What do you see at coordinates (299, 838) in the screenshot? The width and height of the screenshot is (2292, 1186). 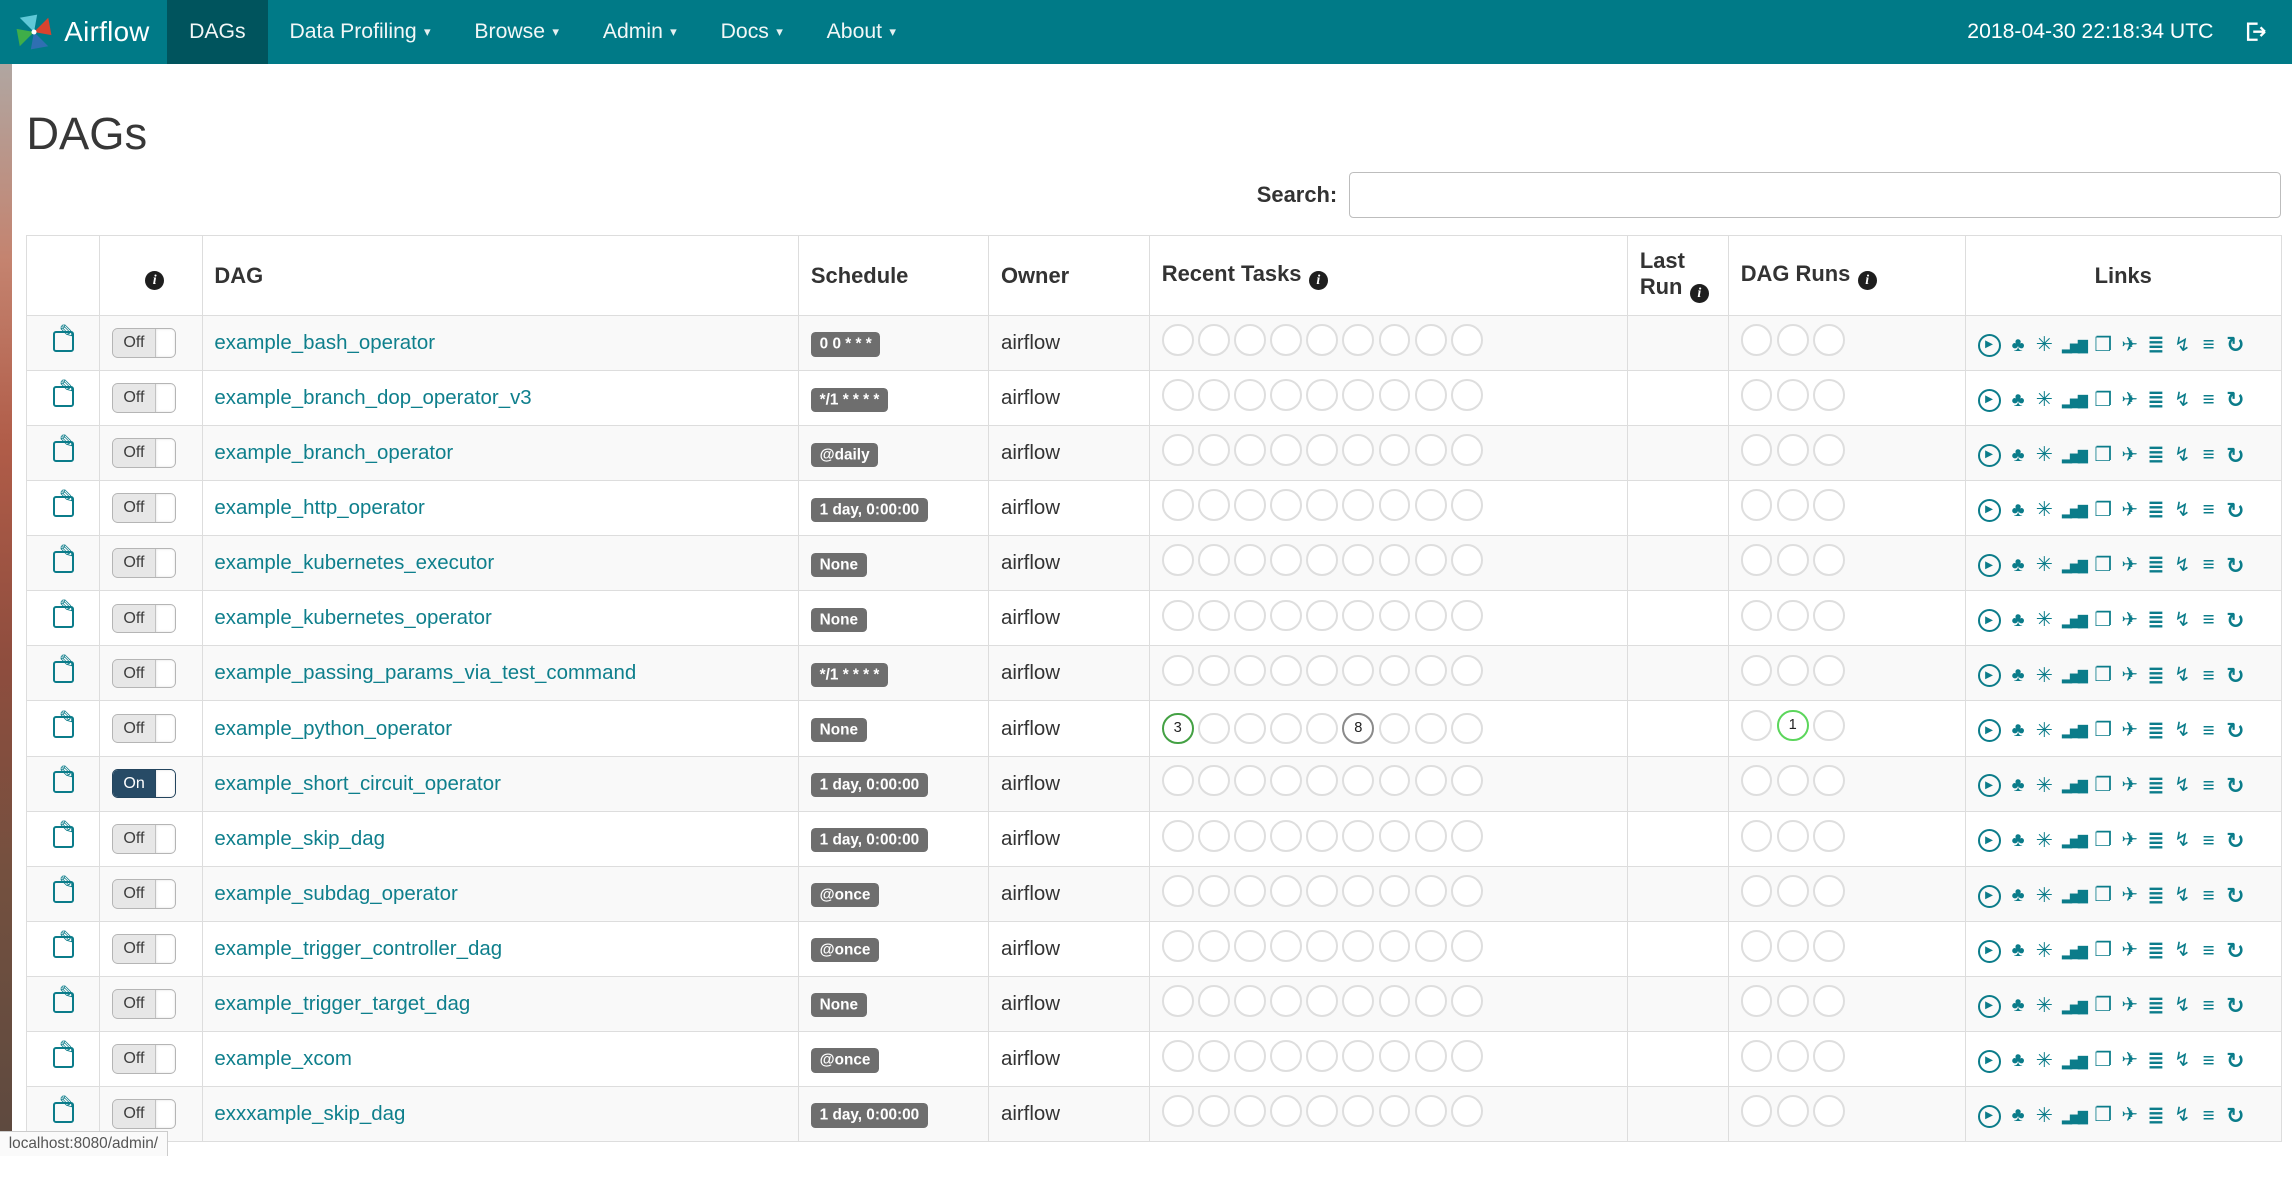 I see `dag-link: example_skip_dag` at bounding box center [299, 838].